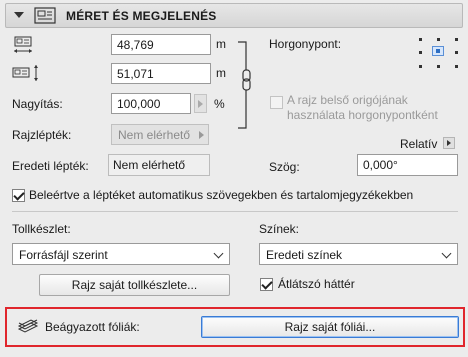  I want to click on relative-label: Relatív, so click(419, 144).